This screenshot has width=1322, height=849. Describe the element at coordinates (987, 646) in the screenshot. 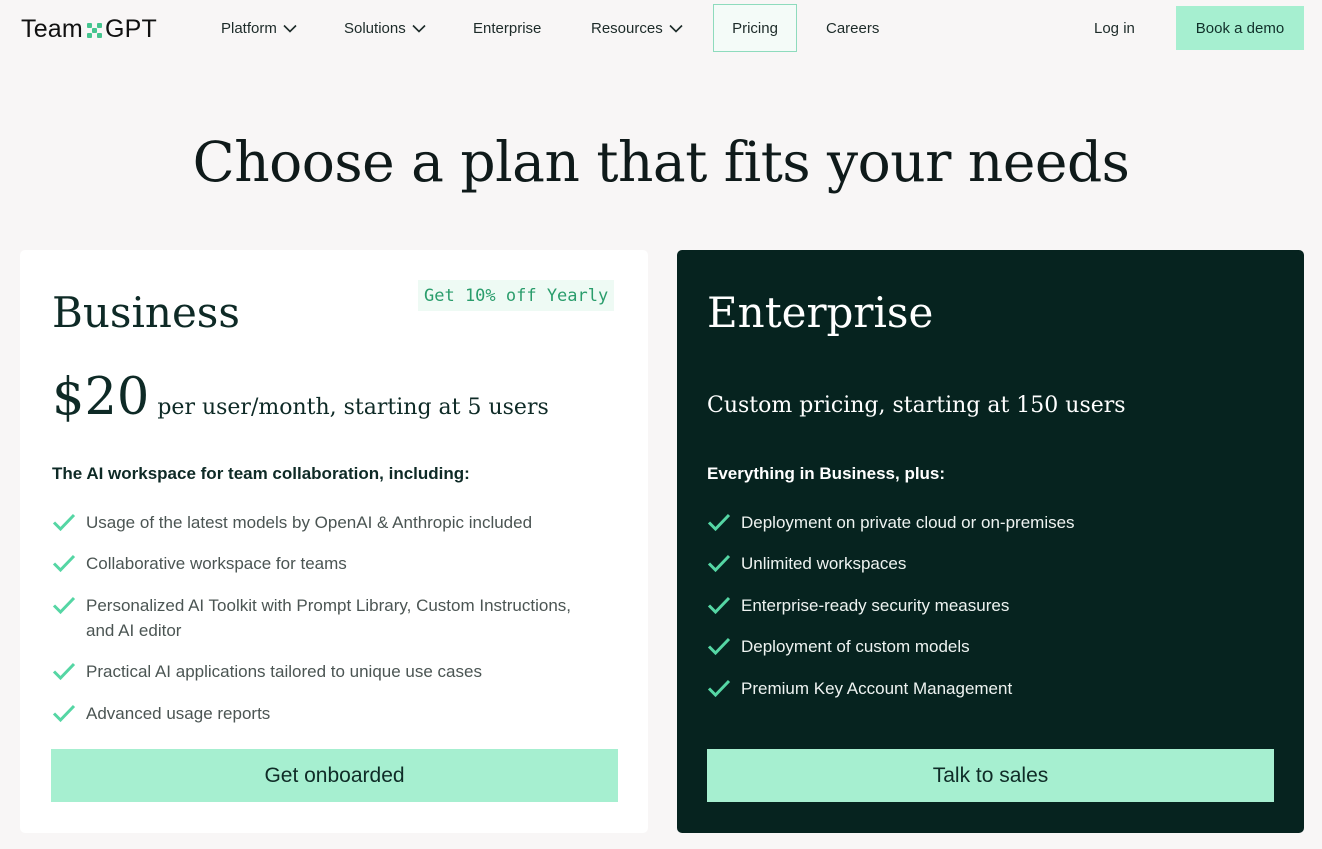

I see `feature-item: Deployment of custom models` at that location.